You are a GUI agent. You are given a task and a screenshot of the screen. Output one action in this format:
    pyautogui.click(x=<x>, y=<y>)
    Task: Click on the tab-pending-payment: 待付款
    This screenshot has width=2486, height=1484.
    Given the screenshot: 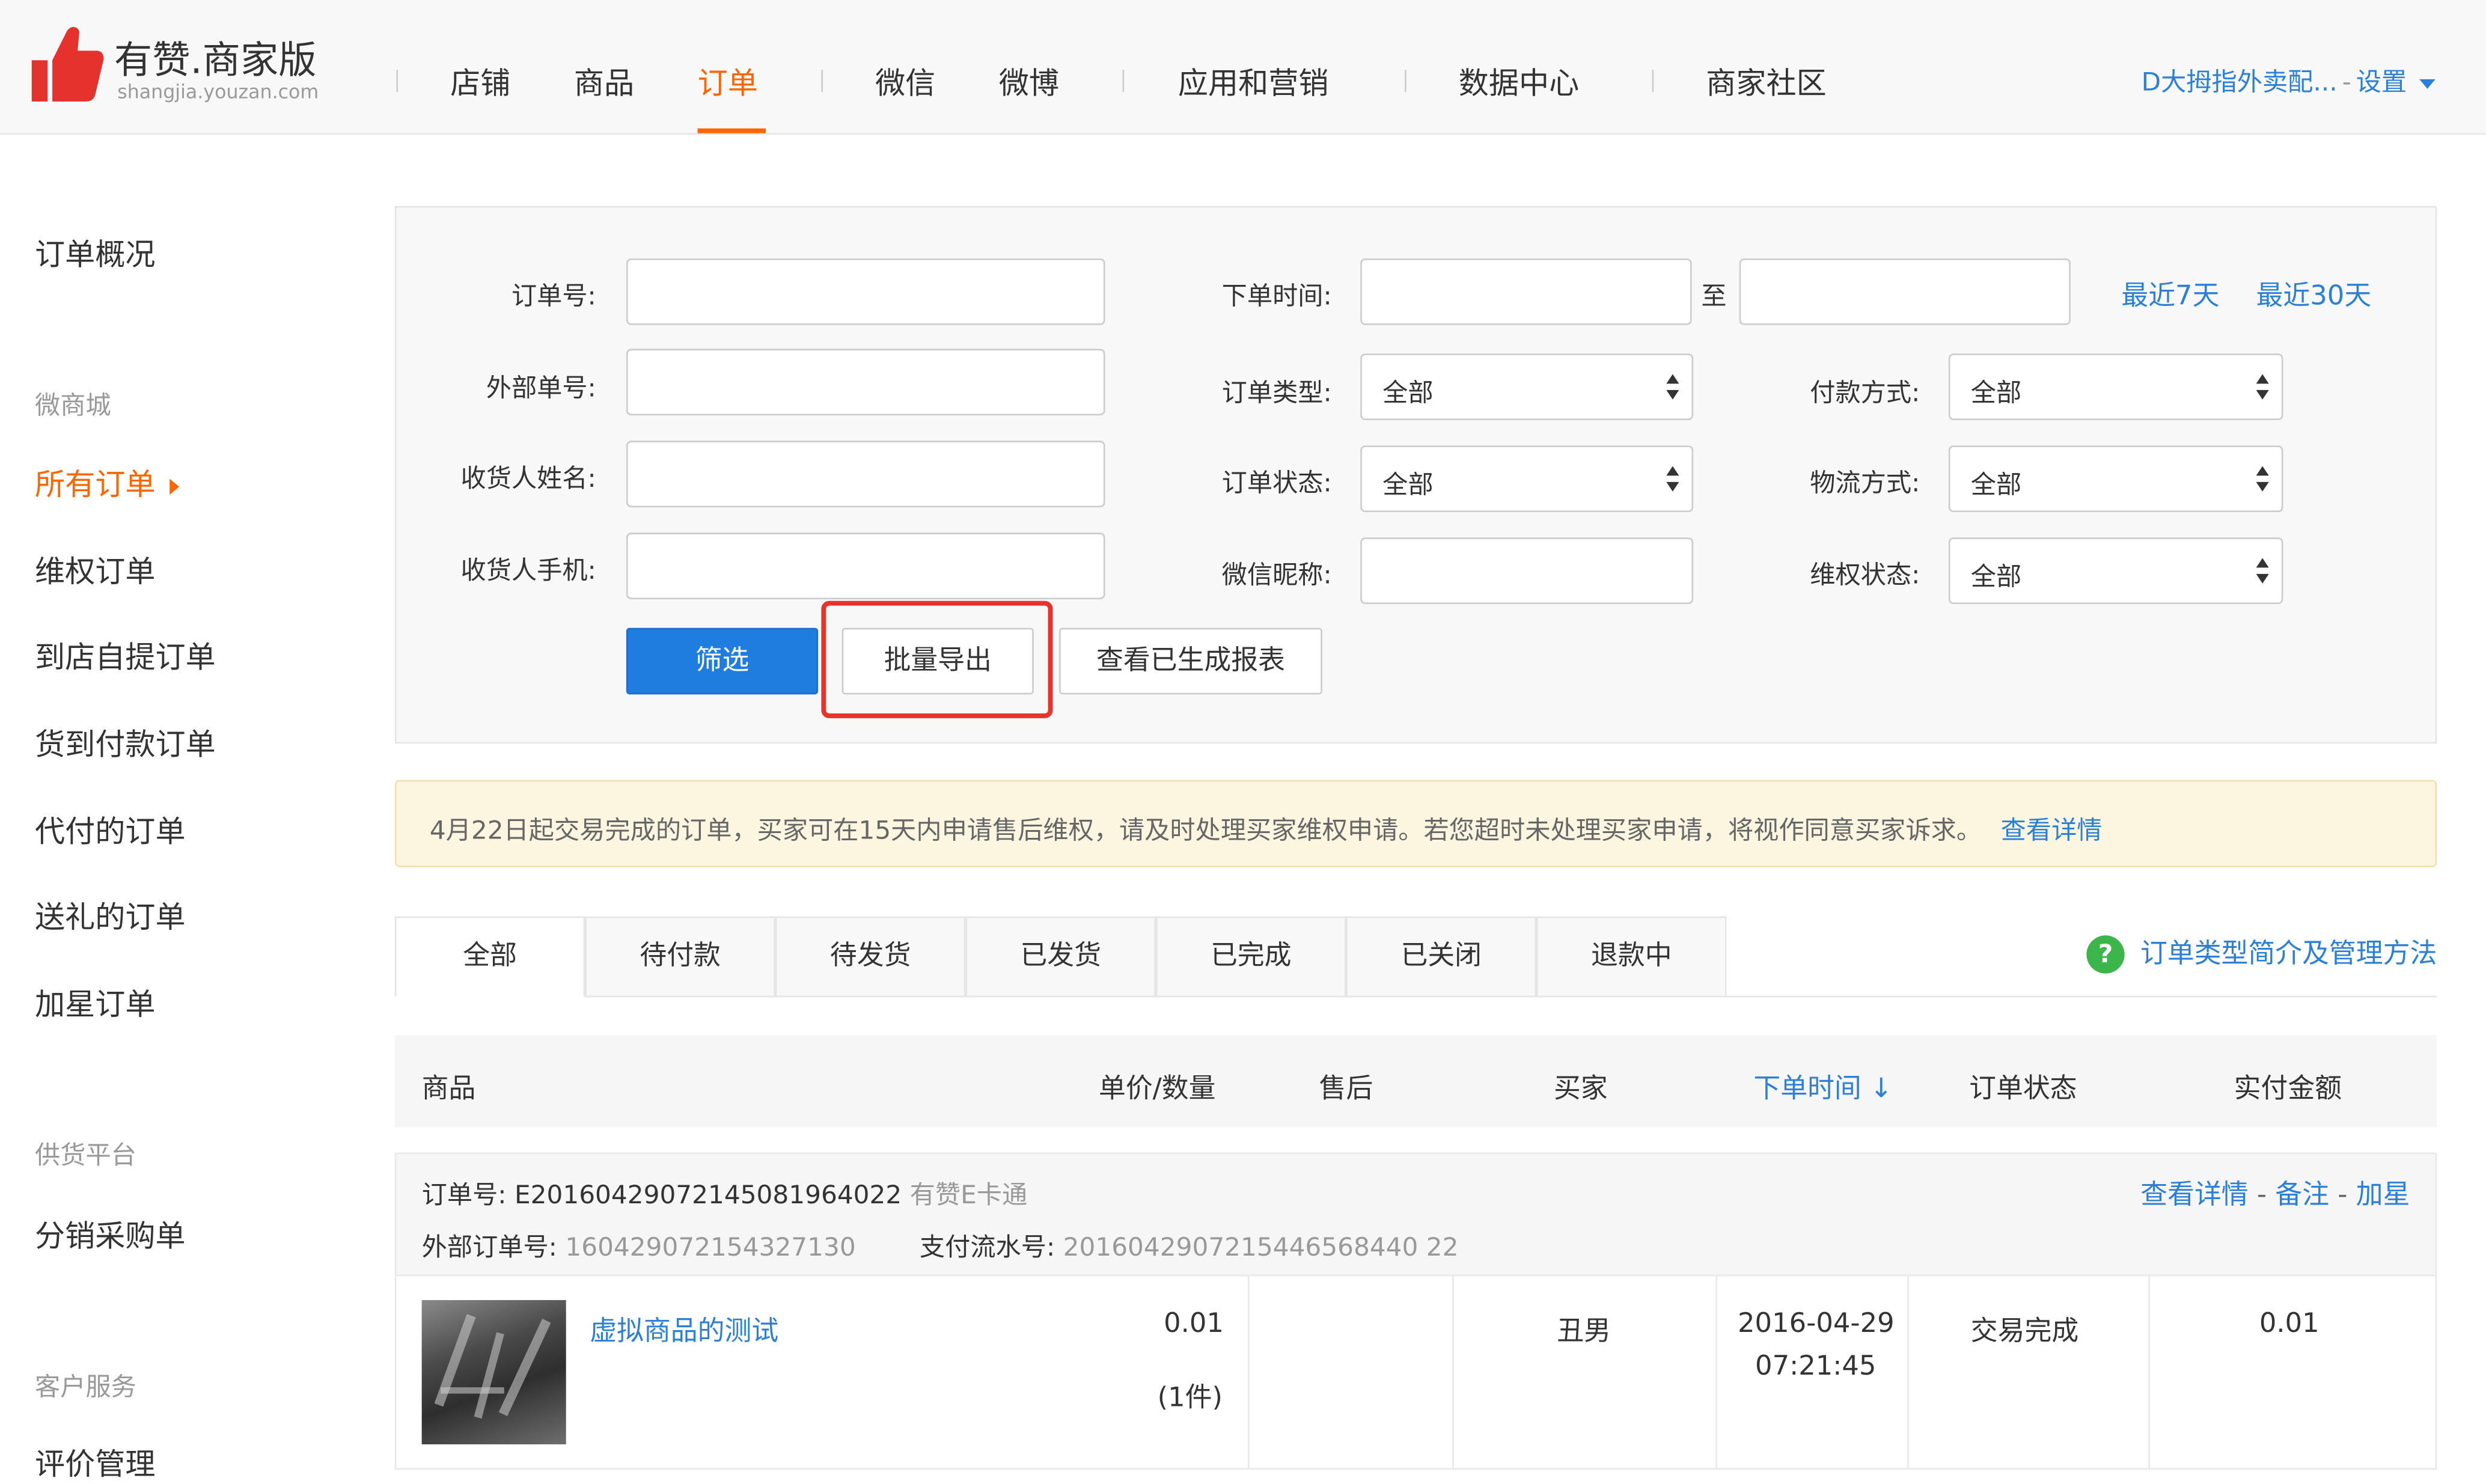 What is the action you would take?
    pyautogui.click(x=680, y=957)
    